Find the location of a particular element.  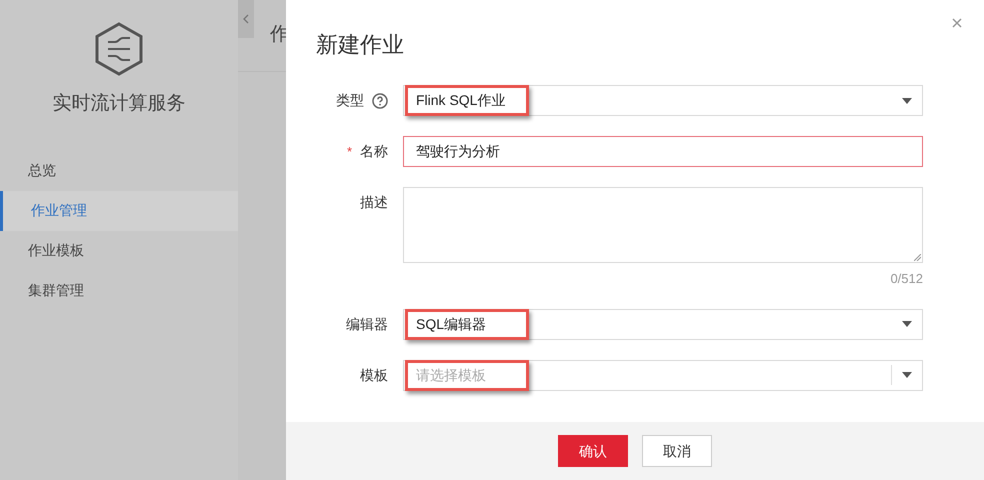

sidebar-item: 集群管理 is located at coordinates (119, 290).